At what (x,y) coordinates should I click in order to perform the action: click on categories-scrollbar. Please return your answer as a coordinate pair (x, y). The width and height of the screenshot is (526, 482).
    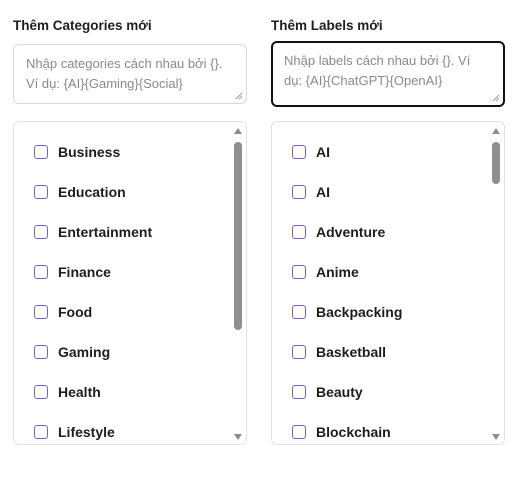
    Looking at the image, I should click on (238, 284).